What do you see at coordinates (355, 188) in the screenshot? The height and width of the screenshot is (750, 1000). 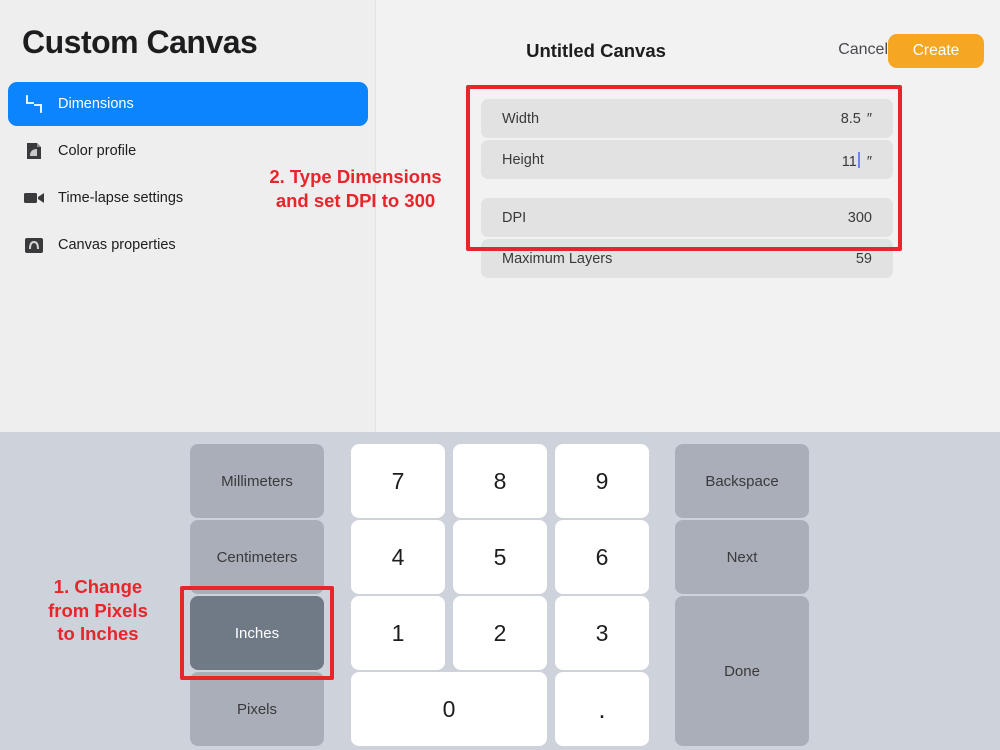 I see `annotation-step-2: 2. Type Dimensions and set DPI to 300` at bounding box center [355, 188].